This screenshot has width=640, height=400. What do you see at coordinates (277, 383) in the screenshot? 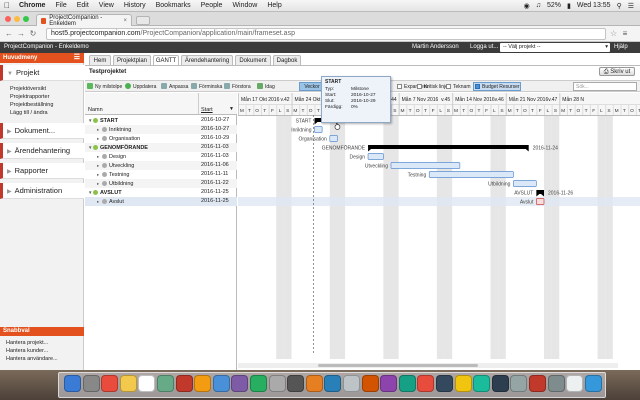
I see `contacts-icon` at bounding box center [277, 383].